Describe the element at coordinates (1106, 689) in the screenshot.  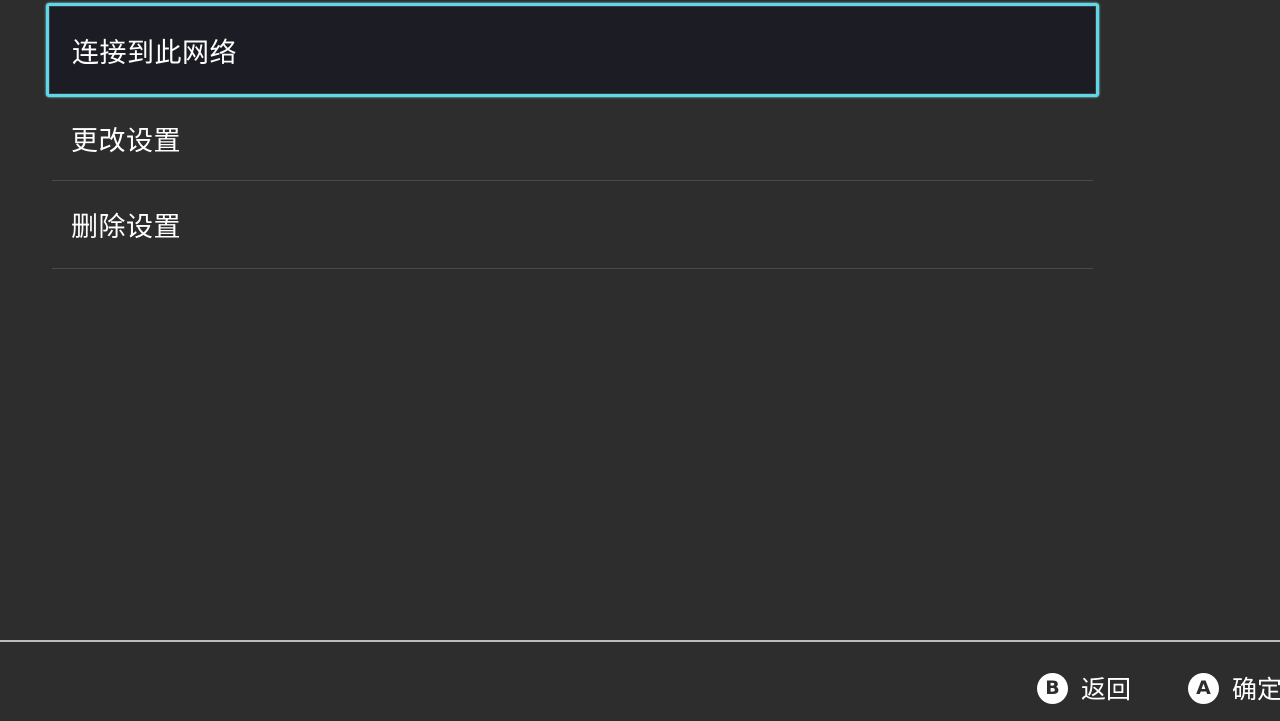
I see `back-label: 返回` at that location.